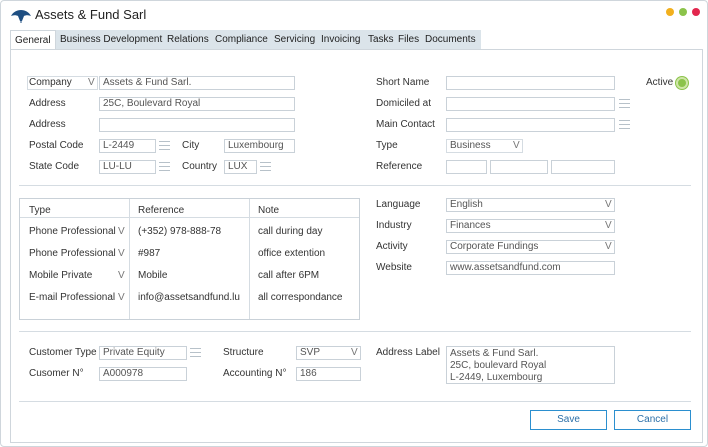 Image resolution: width=708 pixels, height=447 pixels. Describe the element at coordinates (328, 374) in the screenshot. I see `accounting-number-field: 186` at that location.